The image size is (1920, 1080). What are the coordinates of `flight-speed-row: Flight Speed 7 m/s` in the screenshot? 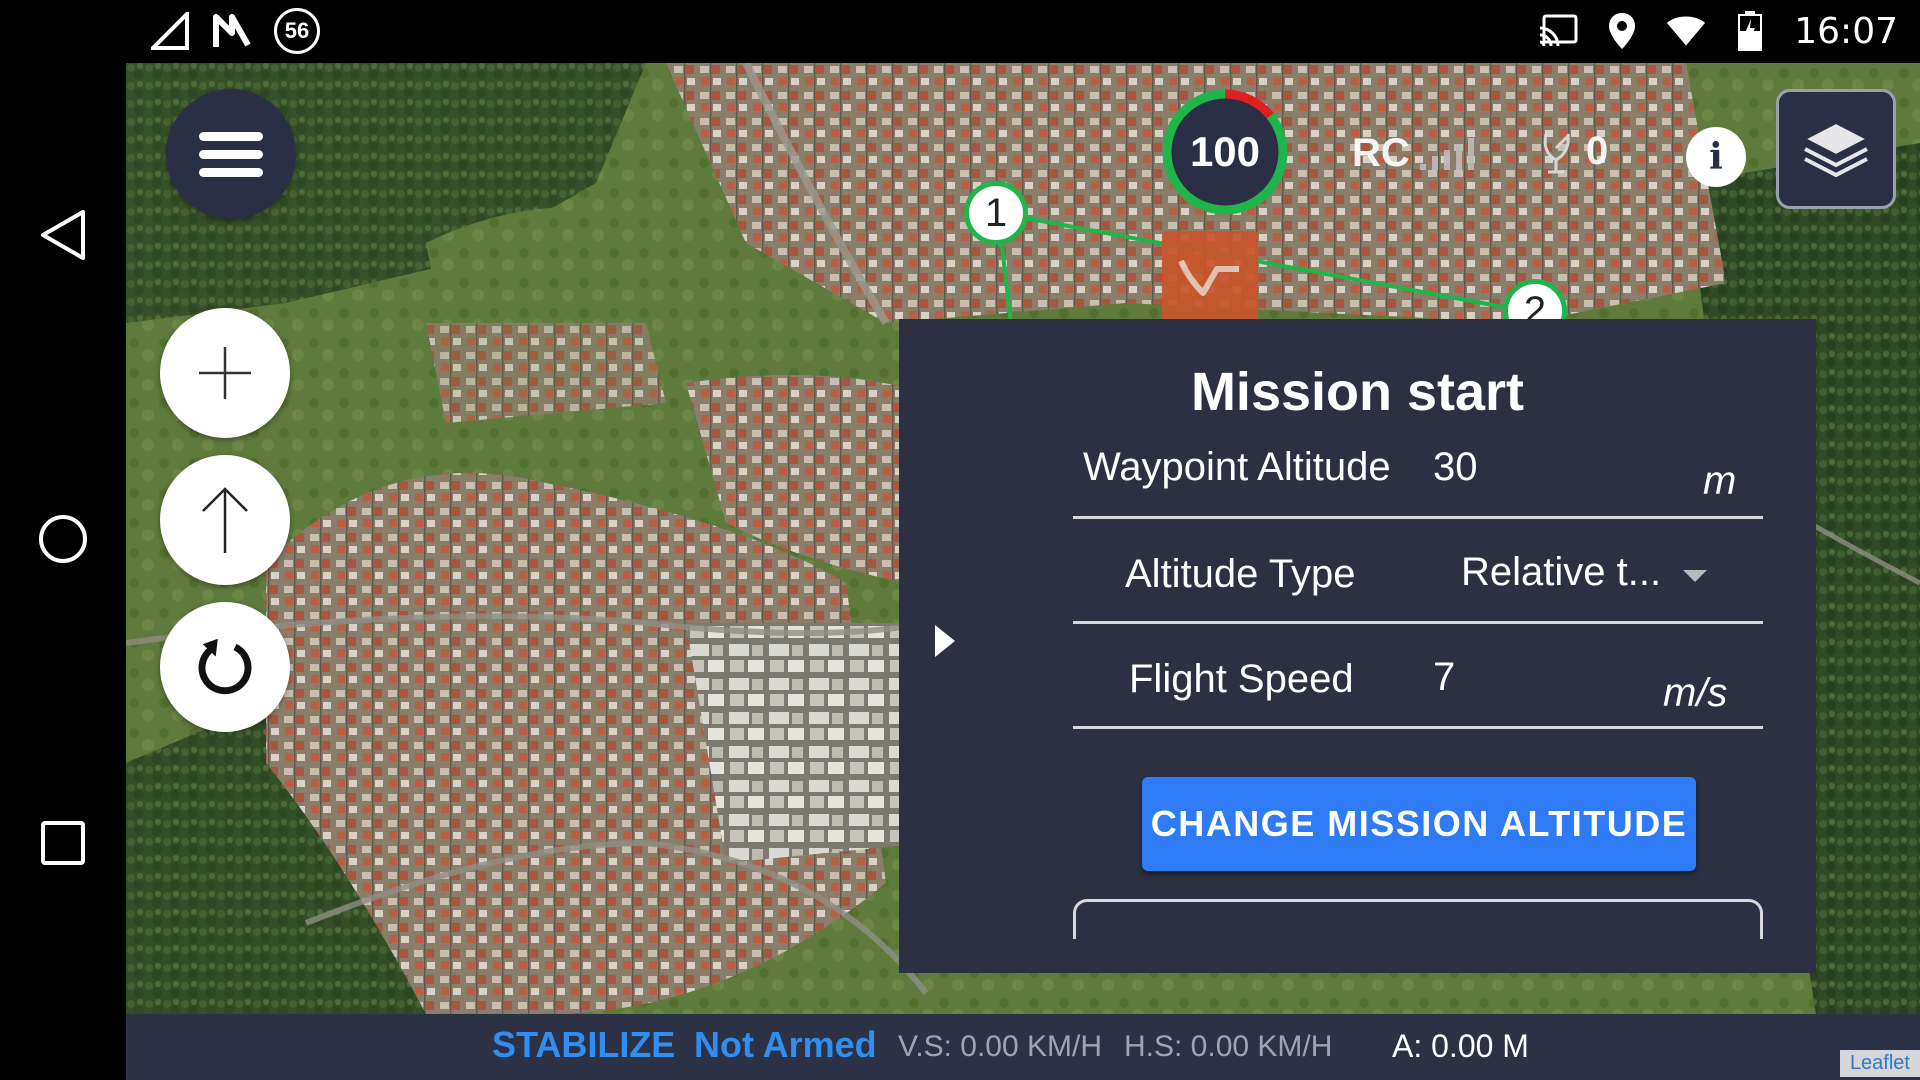 It's located at (1418, 677).